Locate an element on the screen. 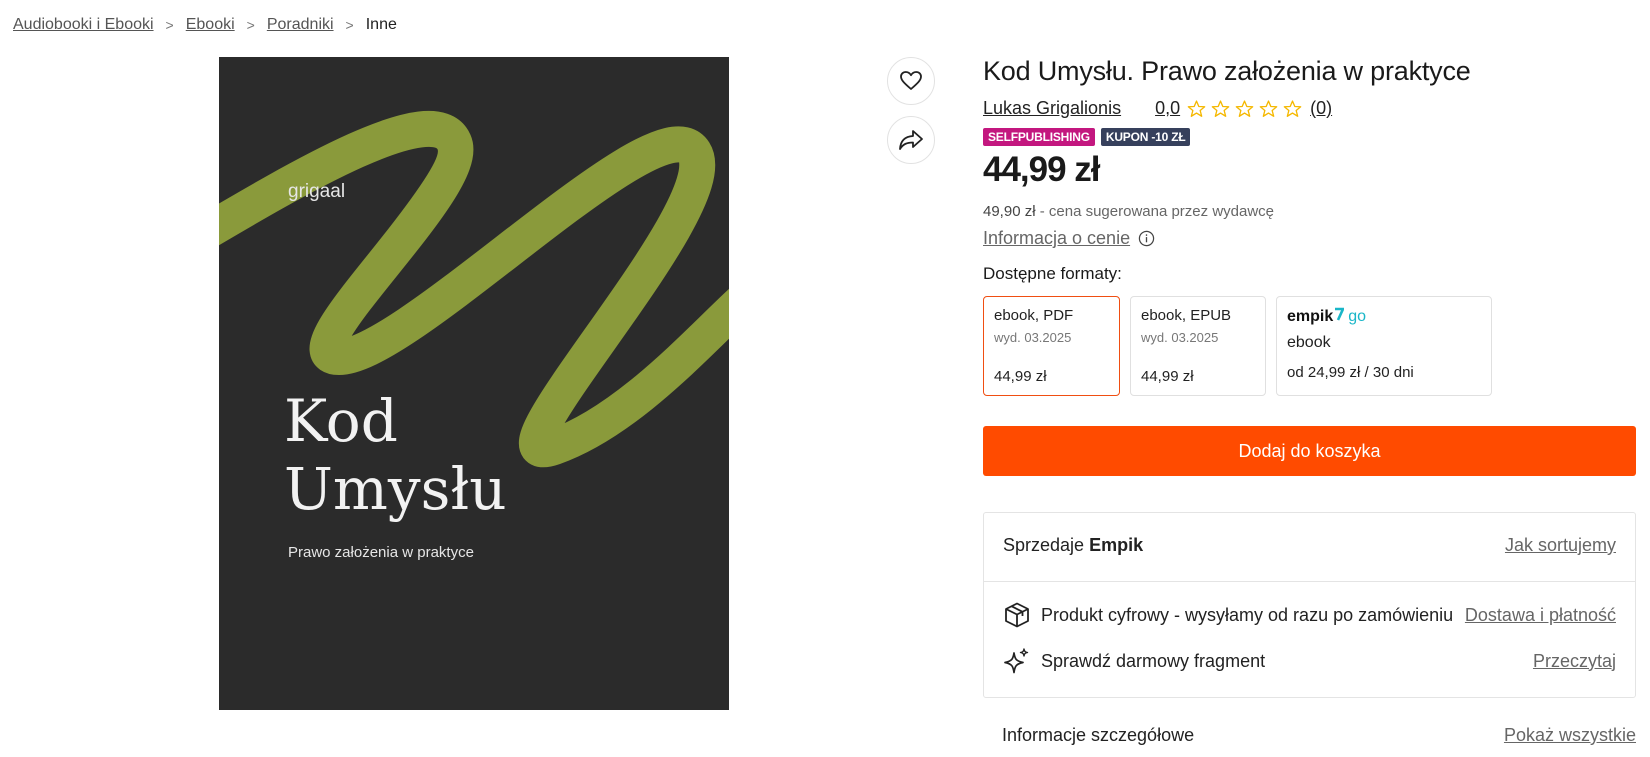 The height and width of the screenshot is (757, 1650). badges: SELFPUBLISHING KUPON -10 ZŁ is located at coordinates (1089, 137).